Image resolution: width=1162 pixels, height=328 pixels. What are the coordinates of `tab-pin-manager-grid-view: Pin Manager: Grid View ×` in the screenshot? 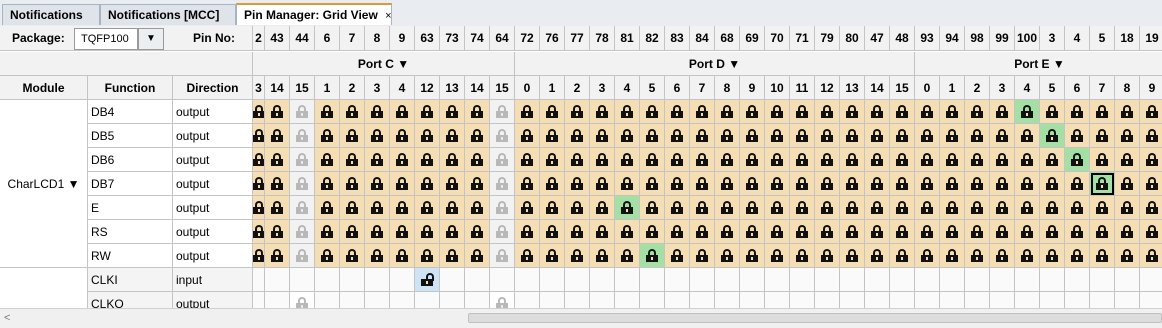 It's located at (314, 14).